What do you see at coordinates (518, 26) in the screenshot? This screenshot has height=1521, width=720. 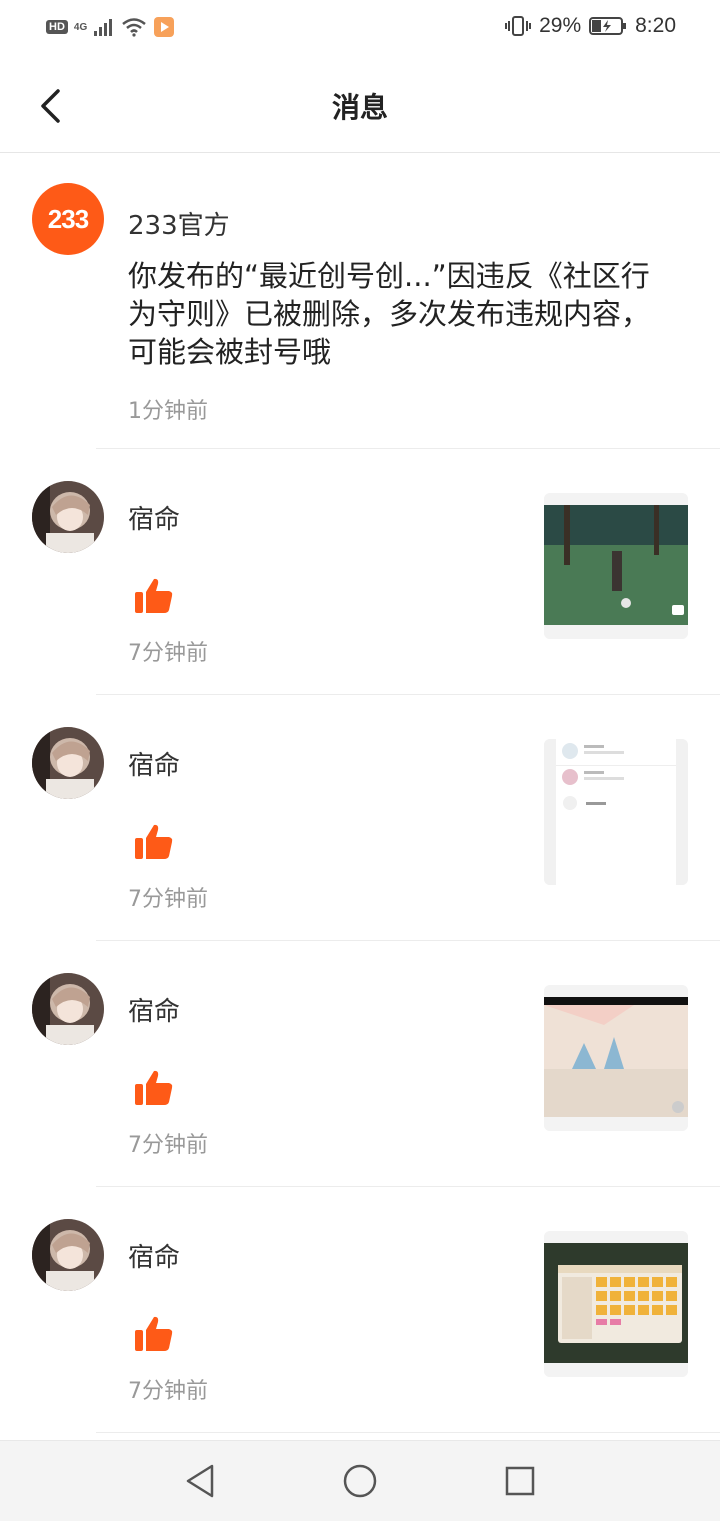 I see `vibrate-icon` at bounding box center [518, 26].